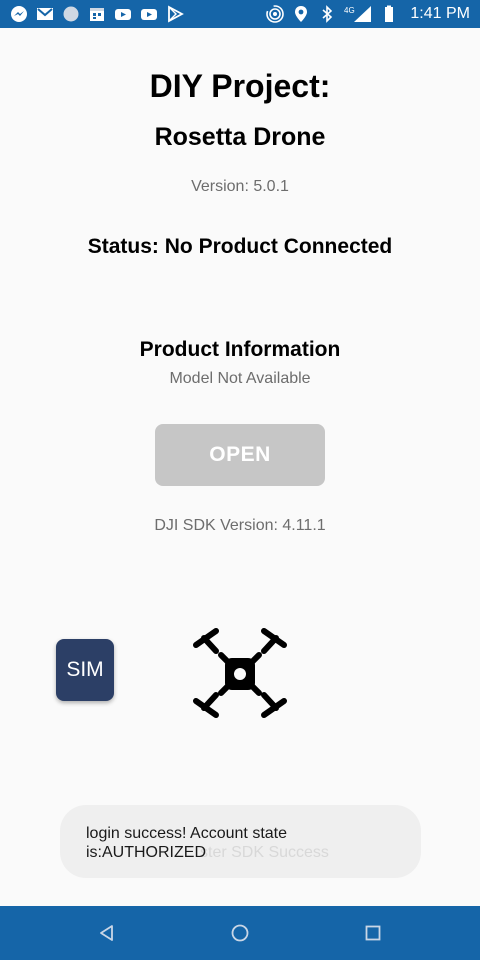 The width and height of the screenshot is (480, 960). Describe the element at coordinates (45, 14) in the screenshot. I see `gmail-icon` at that location.